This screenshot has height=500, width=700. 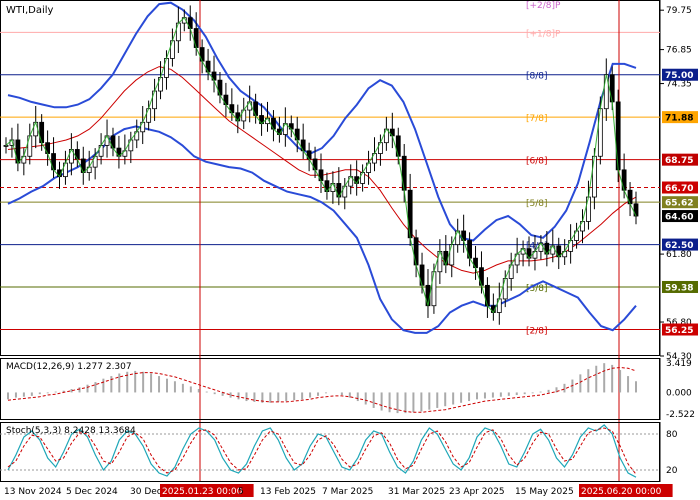 What do you see at coordinates (679, 161) in the screenshot?
I see `price-highlight-label: 68.75` at bounding box center [679, 161].